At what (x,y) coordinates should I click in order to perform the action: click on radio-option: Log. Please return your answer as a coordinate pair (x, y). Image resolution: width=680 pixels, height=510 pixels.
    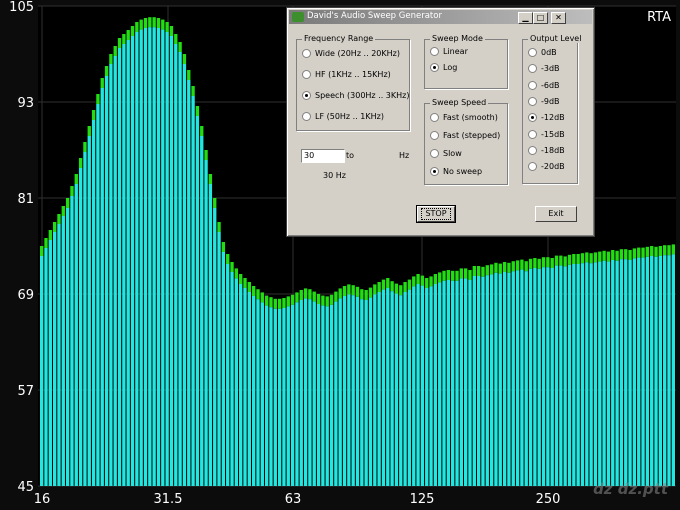
    Looking at the image, I should click on (443, 69).